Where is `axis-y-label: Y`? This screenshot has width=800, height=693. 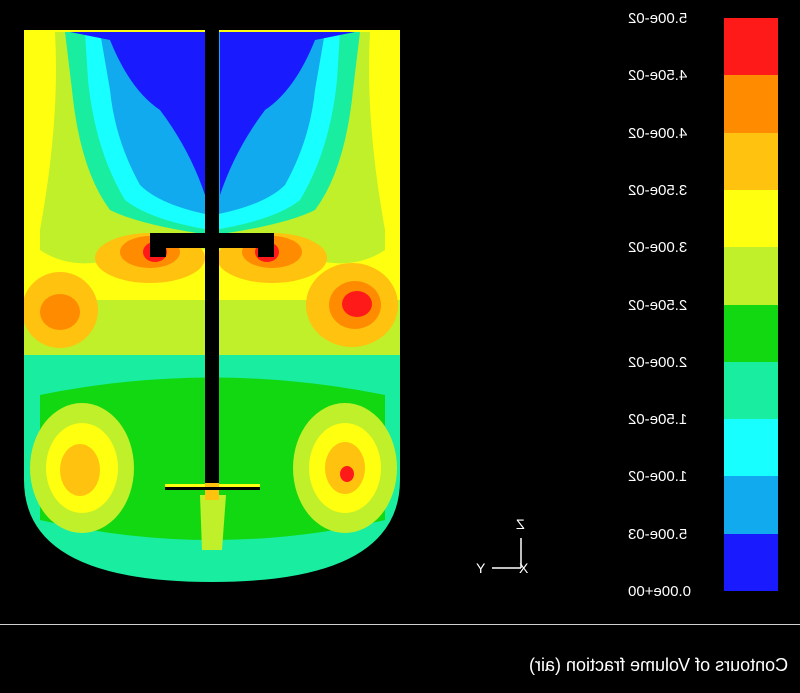 axis-y-label: Y is located at coordinates (481, 568).